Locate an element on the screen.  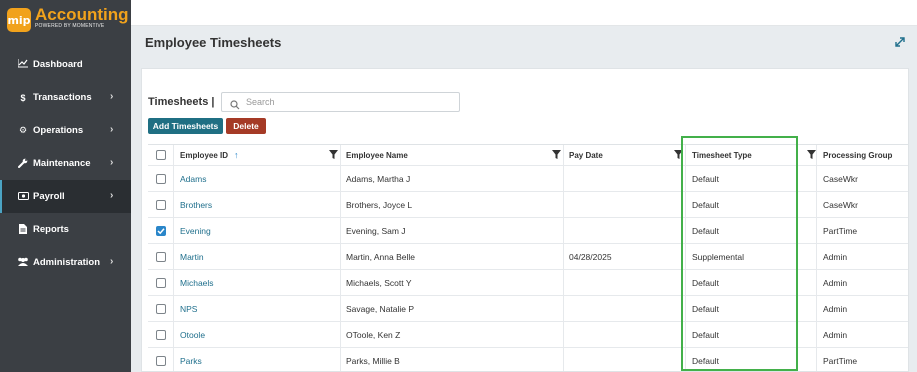
employee-id-link: Evening is located at coordinates (195, 230).